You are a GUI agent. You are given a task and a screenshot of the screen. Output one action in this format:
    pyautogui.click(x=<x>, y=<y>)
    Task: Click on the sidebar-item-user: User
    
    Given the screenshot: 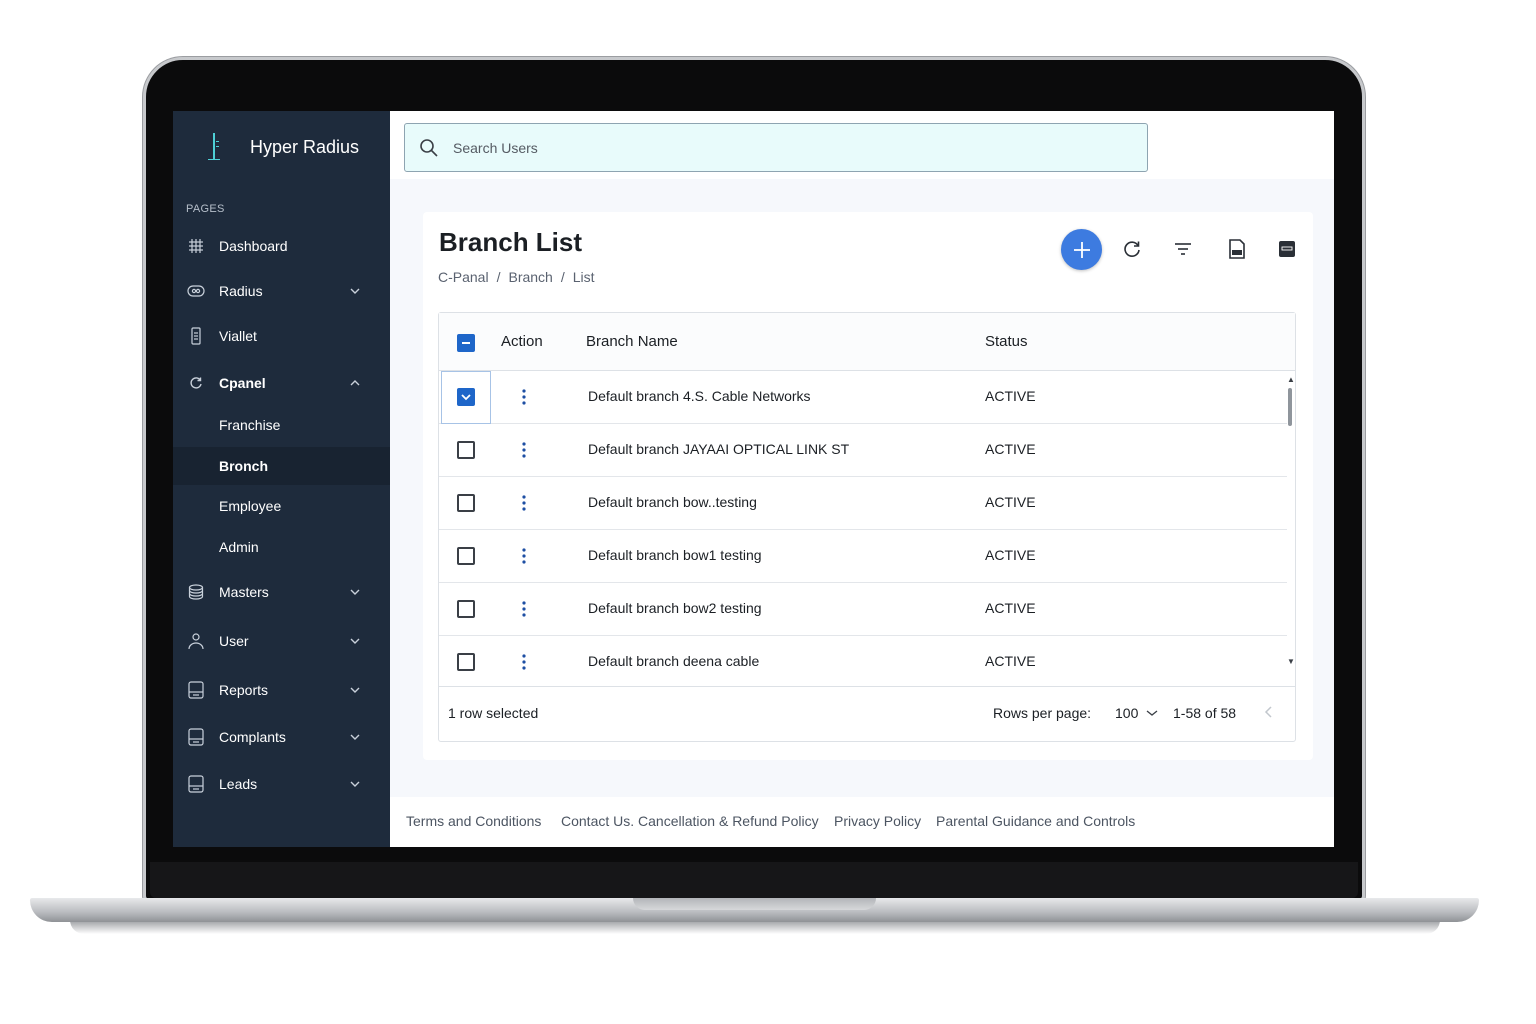 What is the action you would take?
    pyautogui.click(x=281, y=641)
    